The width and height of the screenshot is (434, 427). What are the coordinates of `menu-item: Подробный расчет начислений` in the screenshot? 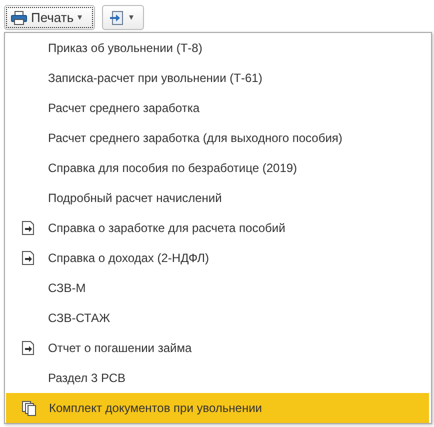 It's located at (218, 198).